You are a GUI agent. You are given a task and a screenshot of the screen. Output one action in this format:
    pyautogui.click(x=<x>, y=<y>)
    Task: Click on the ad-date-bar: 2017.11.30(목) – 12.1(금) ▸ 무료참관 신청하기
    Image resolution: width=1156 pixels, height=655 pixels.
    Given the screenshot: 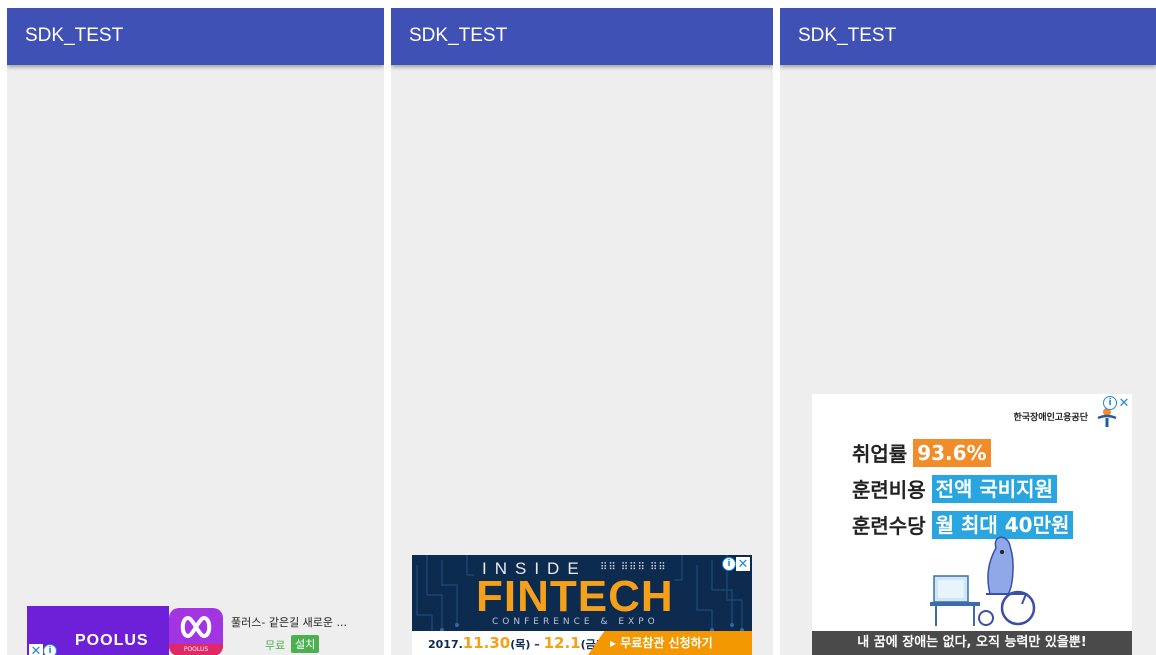 What is the action you would take?
    pyautogui.click(x=582, y=643)
    